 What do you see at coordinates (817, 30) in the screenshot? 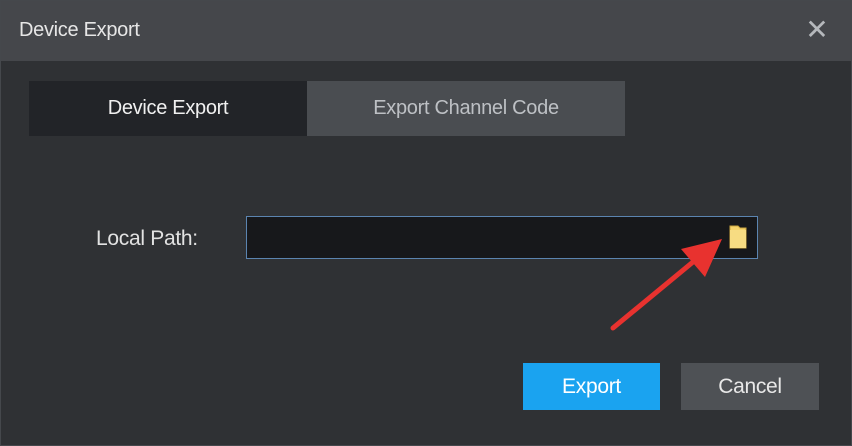
I see `close-icon: ✕` at bounding box center [817, 30].